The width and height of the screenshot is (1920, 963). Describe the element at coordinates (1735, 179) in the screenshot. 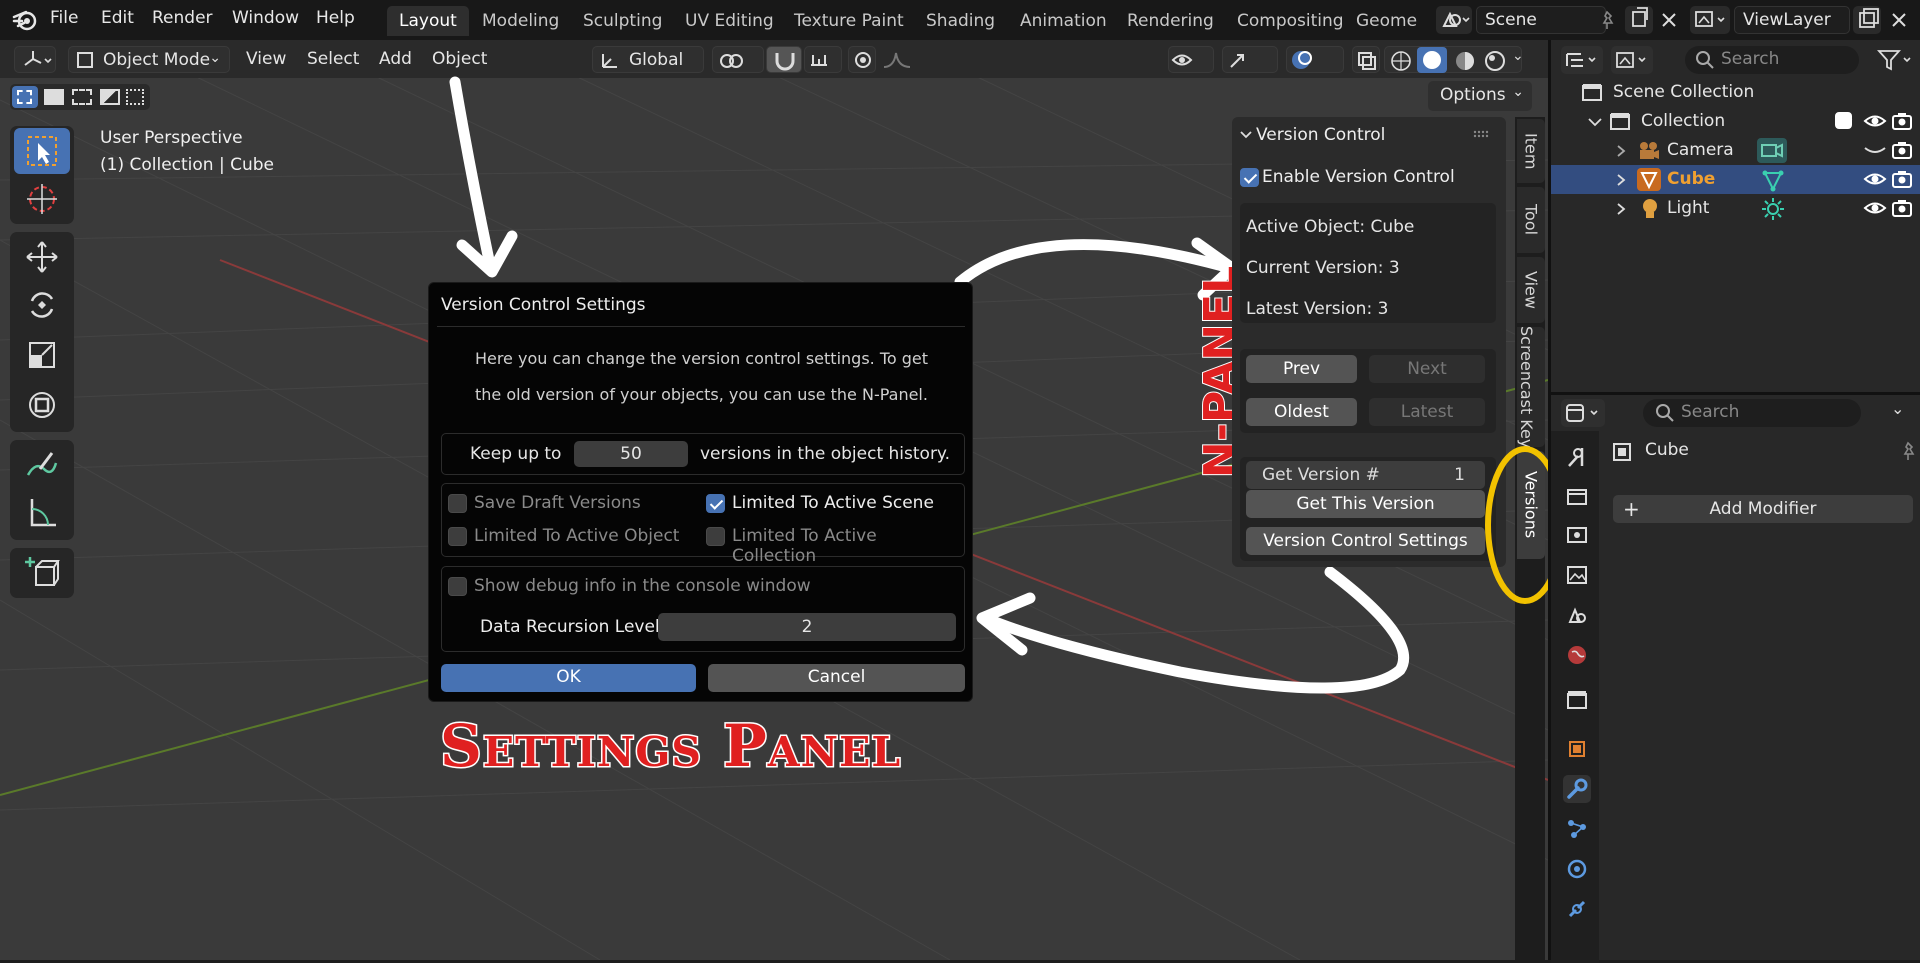

I see `outliner-row-cube: Cube` at that location.